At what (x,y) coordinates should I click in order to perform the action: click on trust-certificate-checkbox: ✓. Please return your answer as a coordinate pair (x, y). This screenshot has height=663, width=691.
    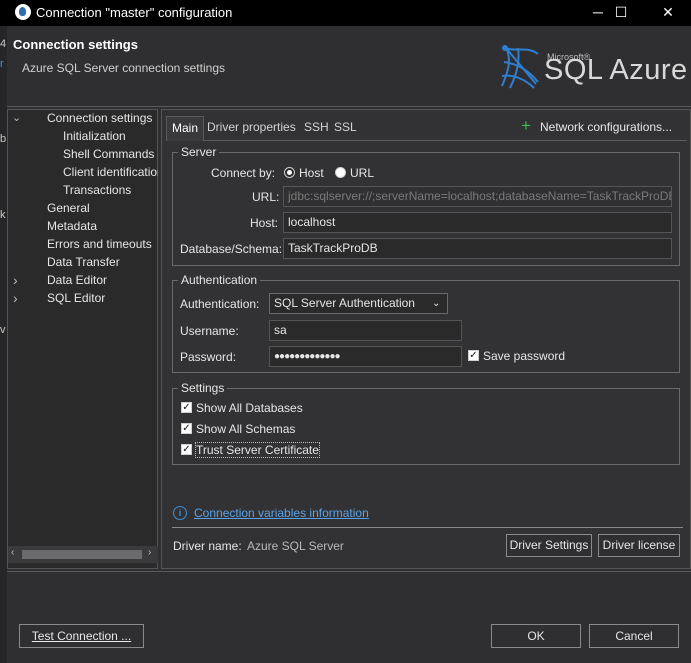
    Looking at the image, I should click on (186, 449).